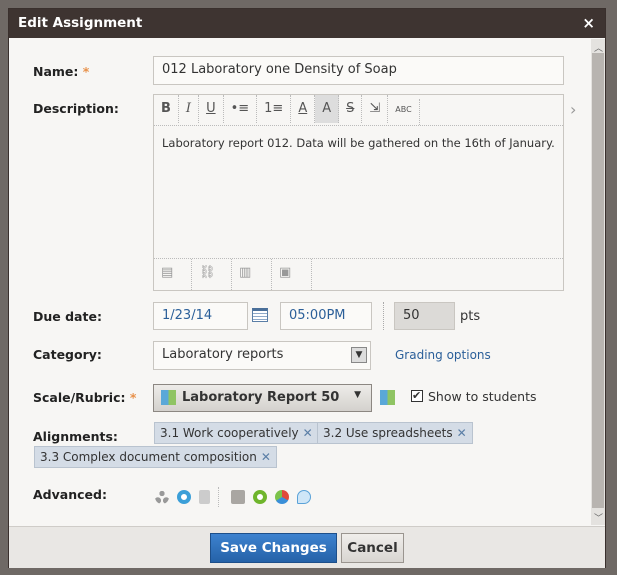  I want to click on scrollbar-thumb, so click(598, 280).